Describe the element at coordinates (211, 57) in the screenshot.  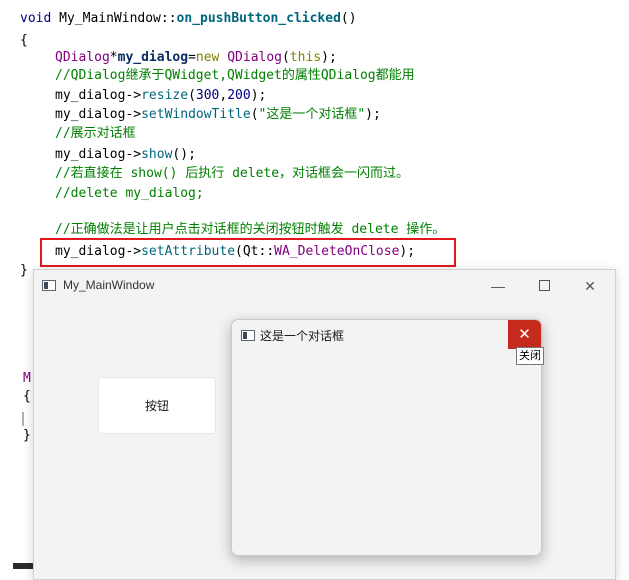
I see `keyword-new: new` at that location.